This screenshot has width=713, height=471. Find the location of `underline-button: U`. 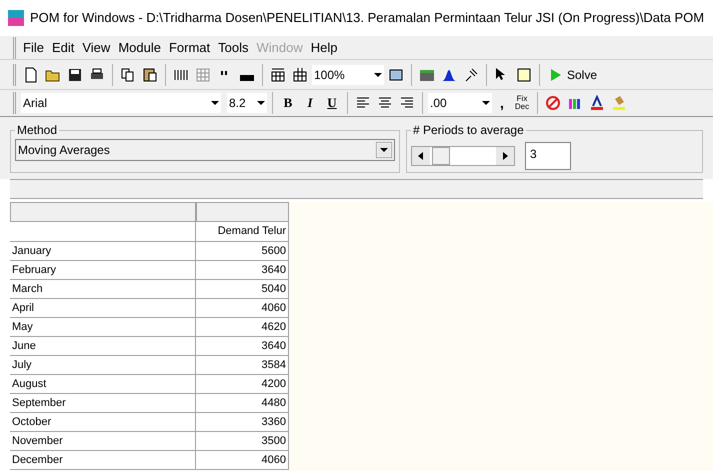

underline-button: U is located at coordinates (332, 103).